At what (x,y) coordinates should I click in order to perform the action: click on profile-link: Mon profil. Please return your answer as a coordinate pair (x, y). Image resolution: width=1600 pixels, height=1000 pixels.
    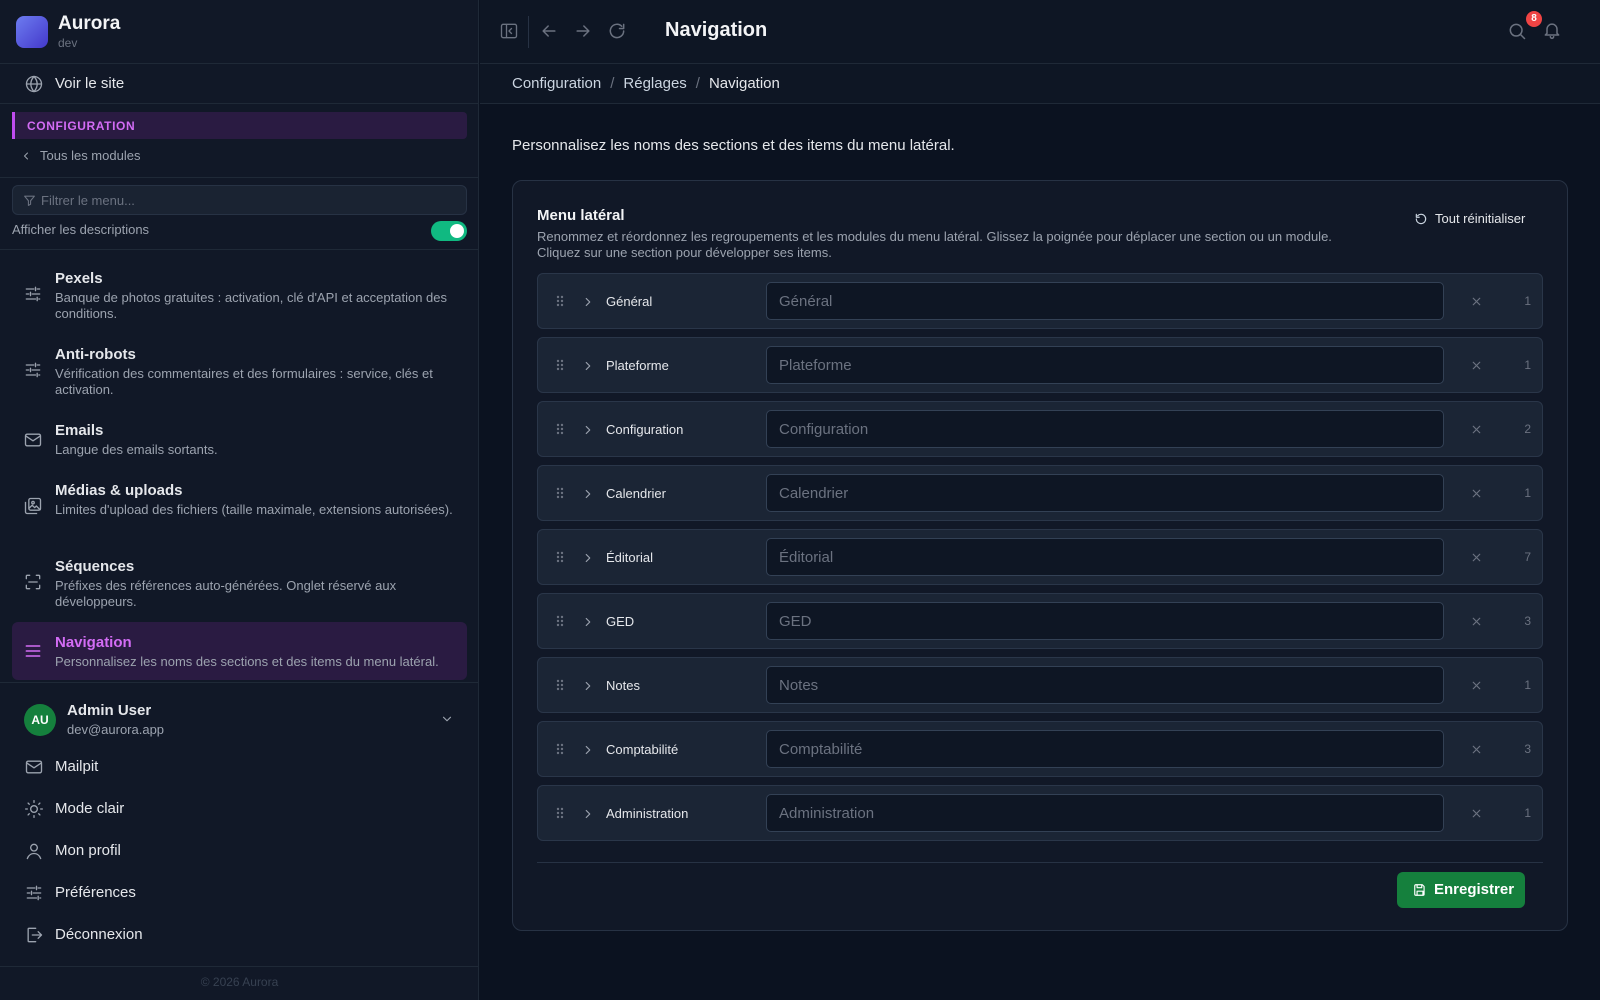
    Looking at the image, I should click on (239, 851).